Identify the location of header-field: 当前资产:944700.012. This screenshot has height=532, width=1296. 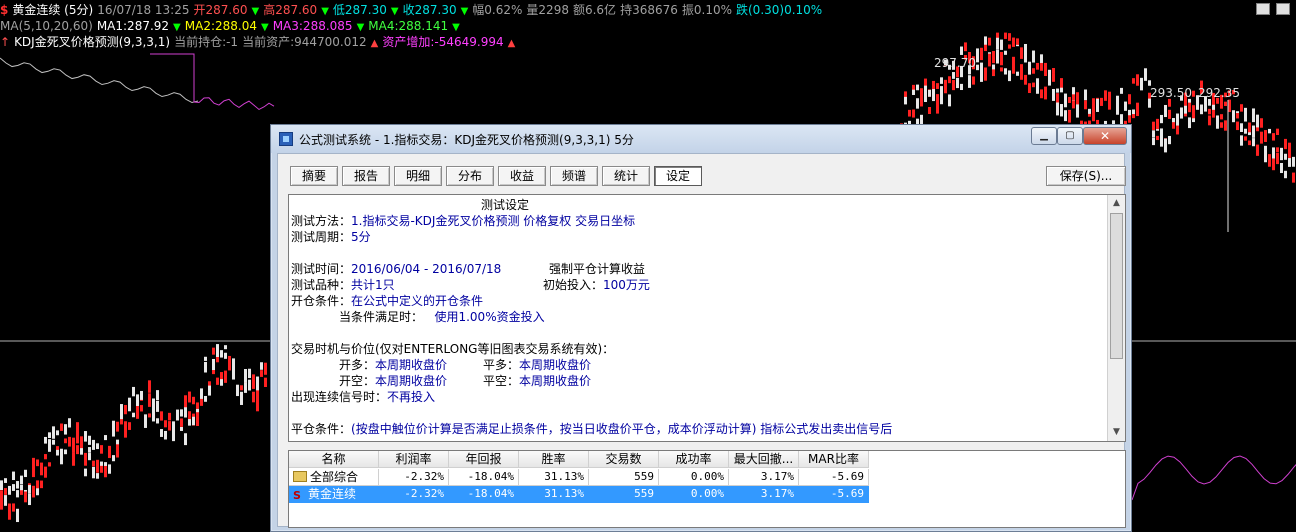
(304, 42).